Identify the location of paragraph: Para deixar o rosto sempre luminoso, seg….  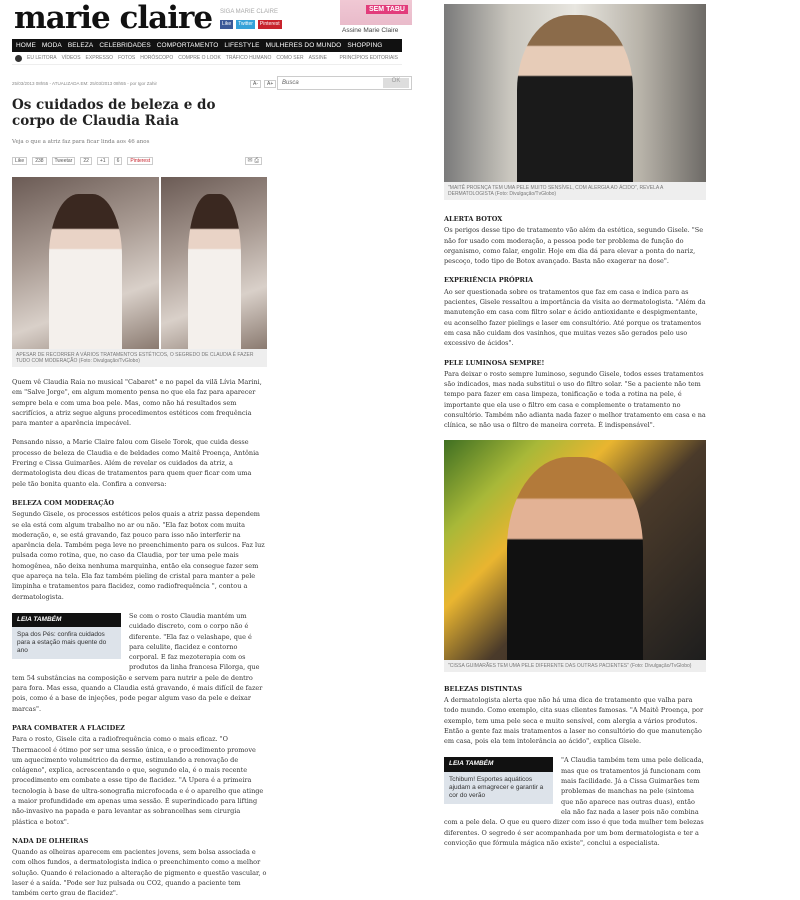
(575, 399).